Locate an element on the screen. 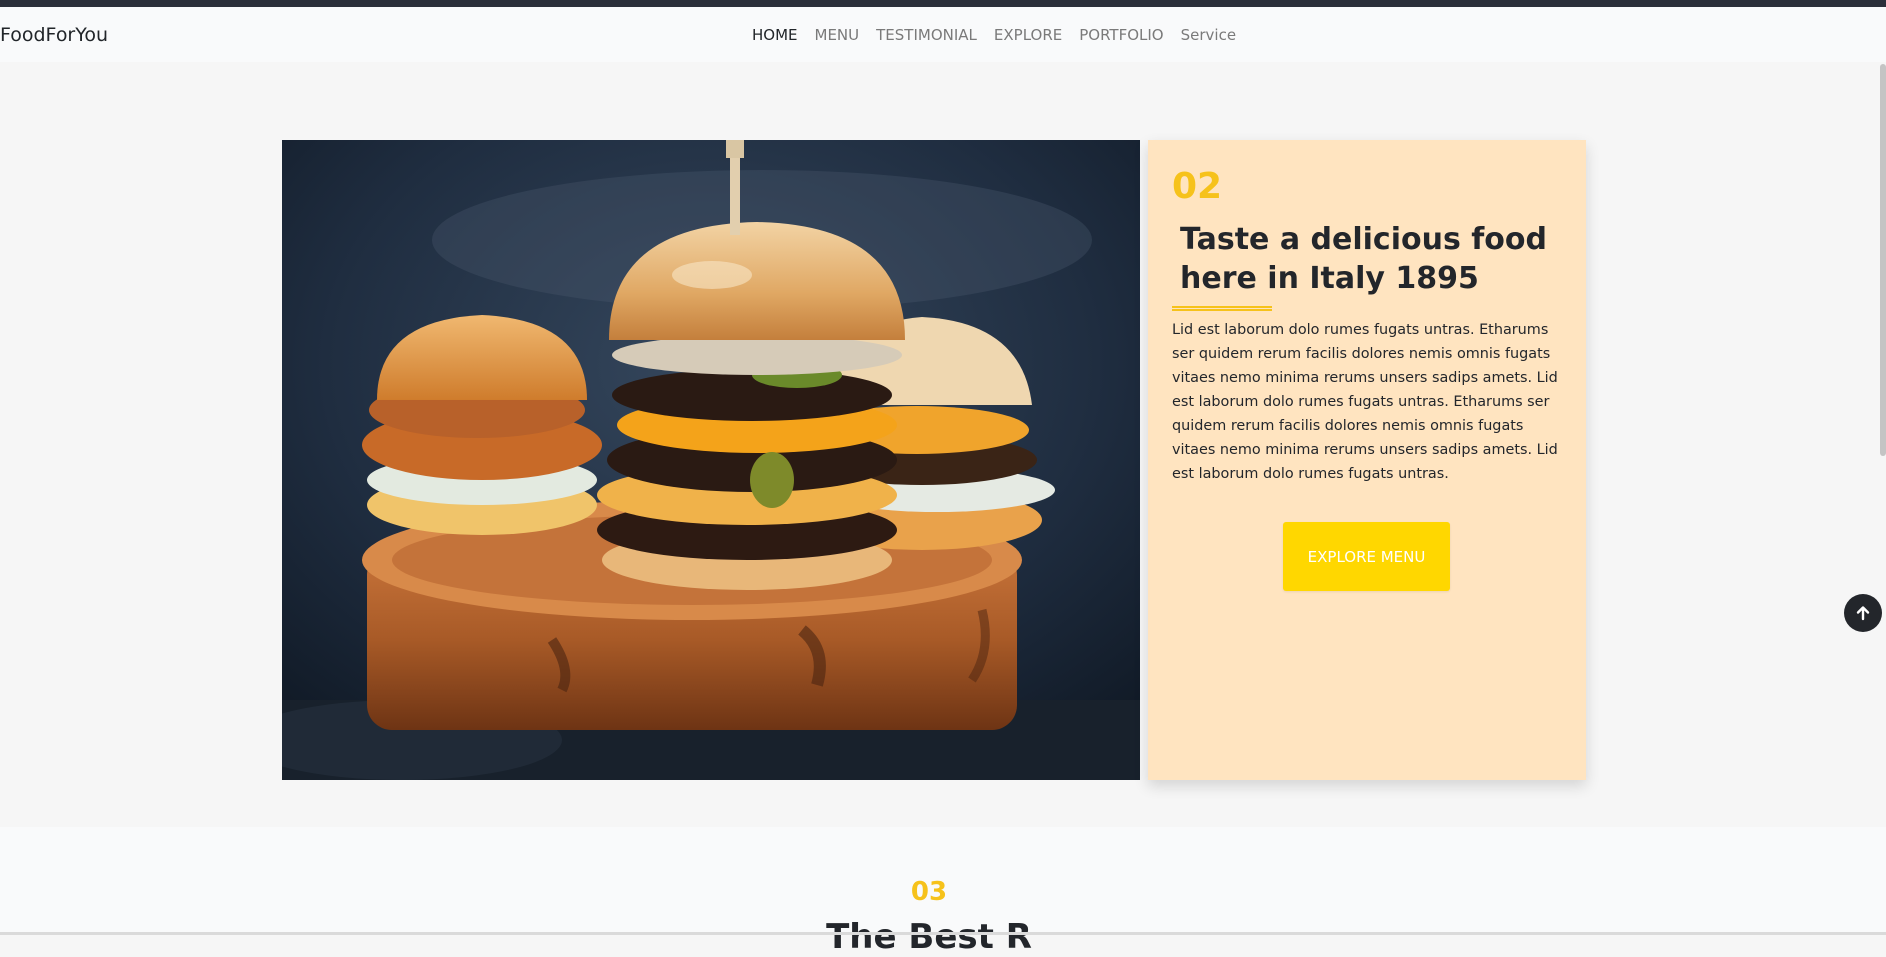 The width and height of the screenshot is (1886, 957). explore-menu-button: EXPLORE MENU is located at coordinates (1366, 556).